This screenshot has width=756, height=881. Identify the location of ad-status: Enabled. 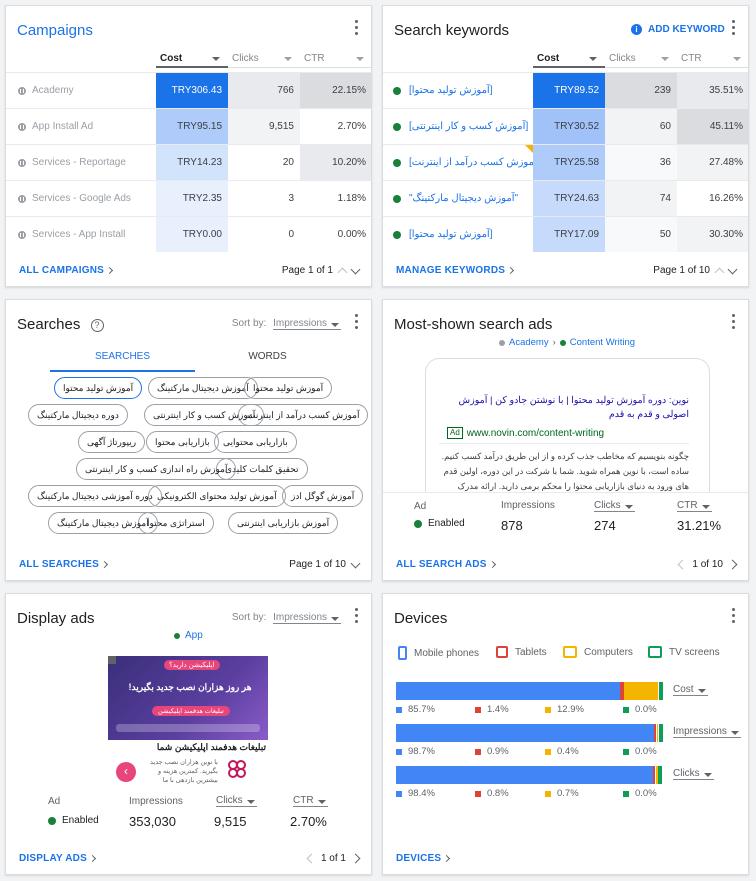
(439, 523).